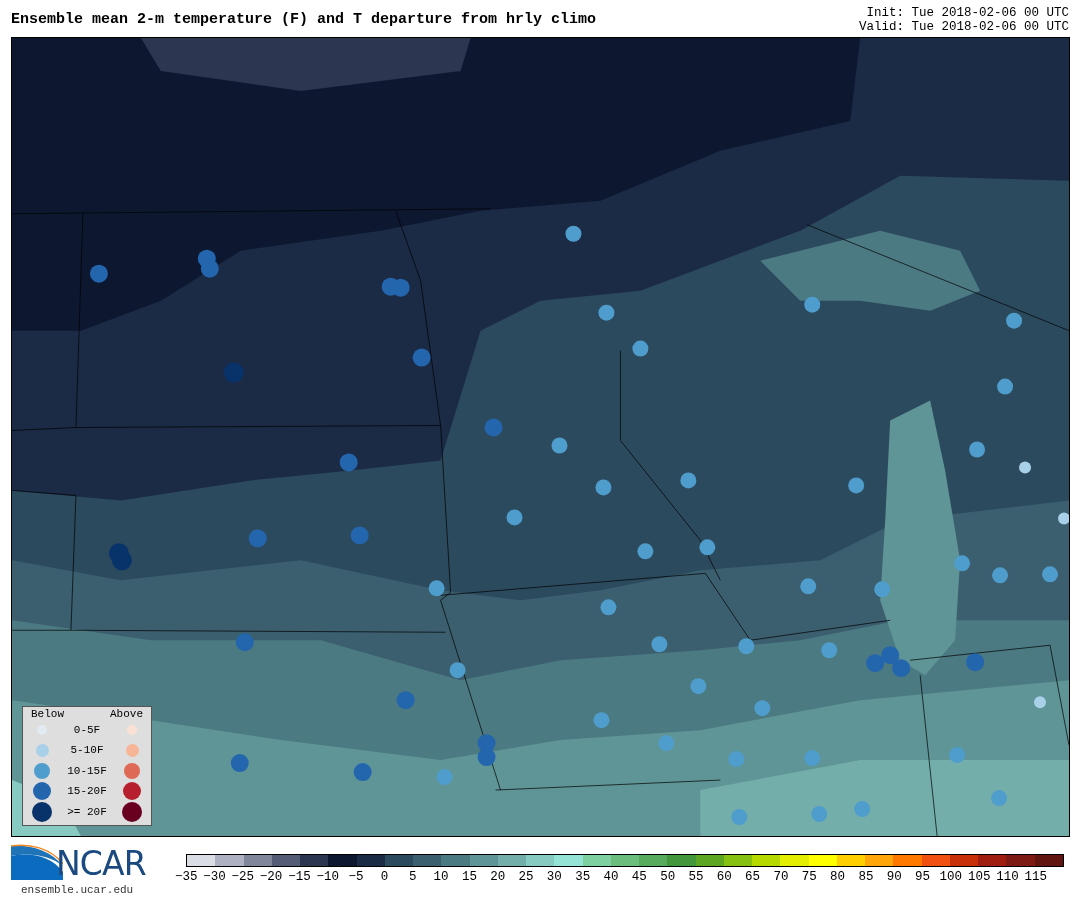  I want to click on tick-label: 15, so click(469, 877).